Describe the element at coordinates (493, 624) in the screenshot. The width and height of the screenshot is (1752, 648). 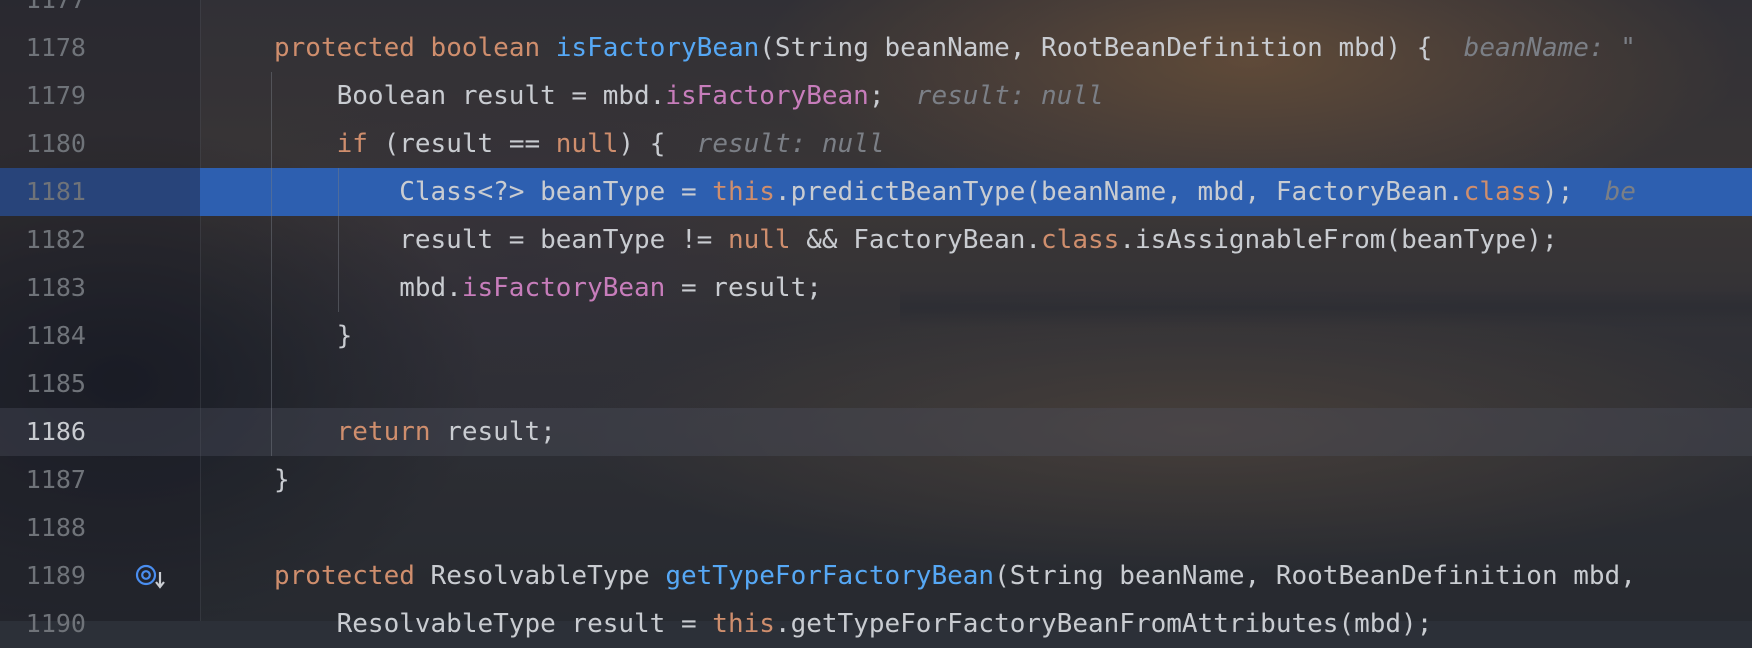
I see `code-token: ResolvableType result =` at that location.